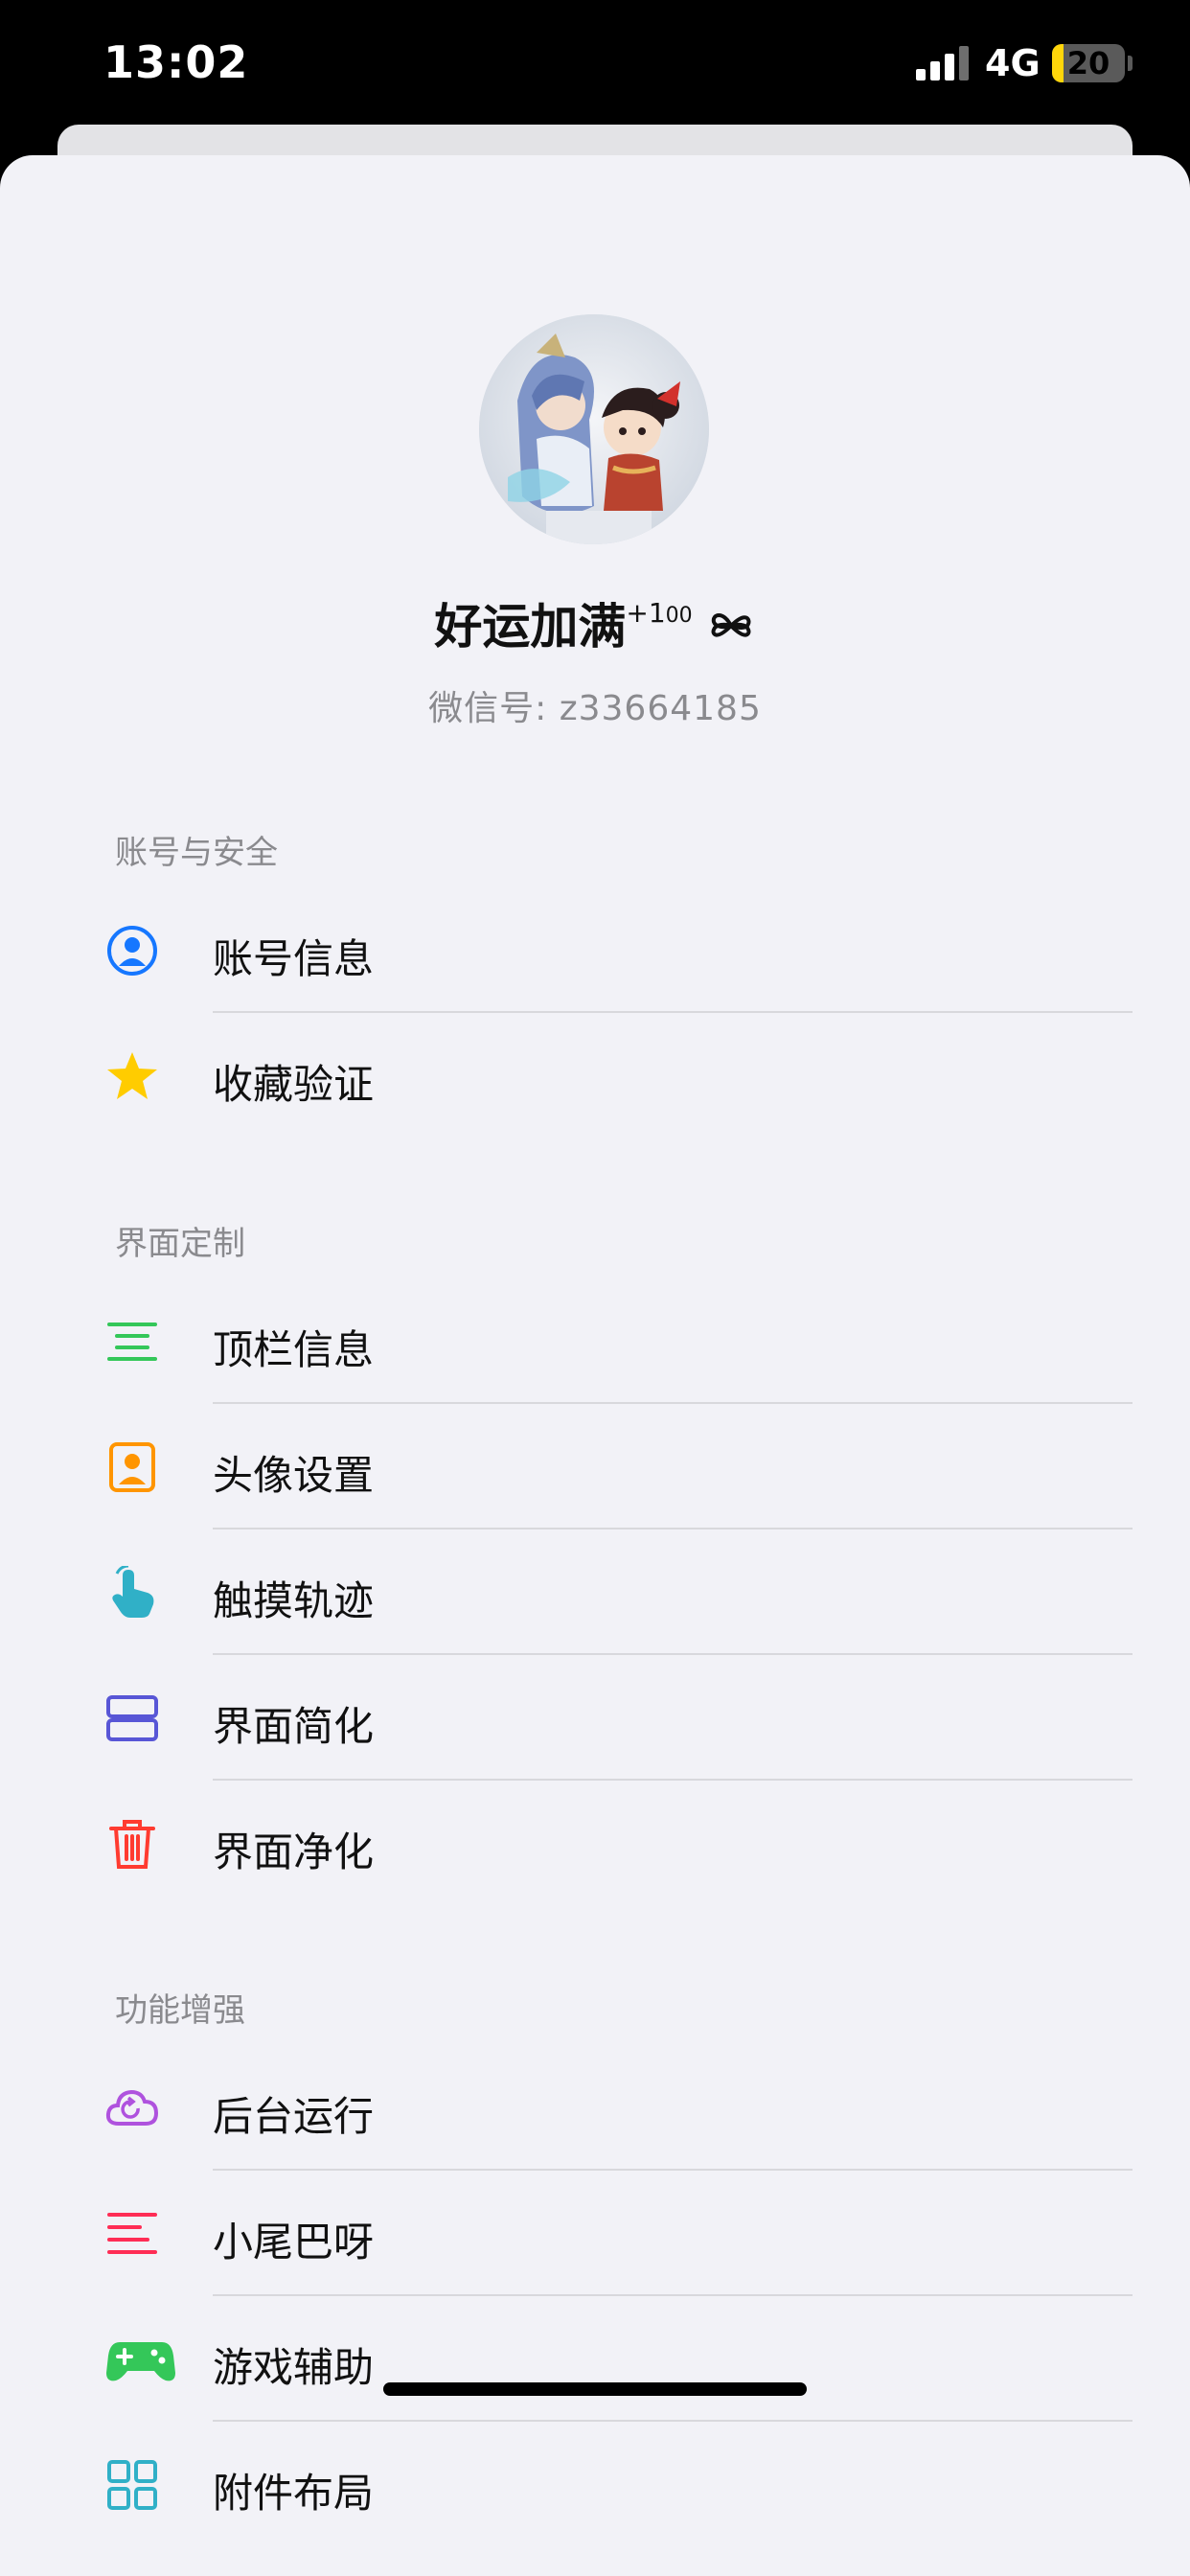 The image size is (1190, 2576). Describe the element at coordinates (132, 1718) in the screenshot. I see `layout-rows-icon` at that location.